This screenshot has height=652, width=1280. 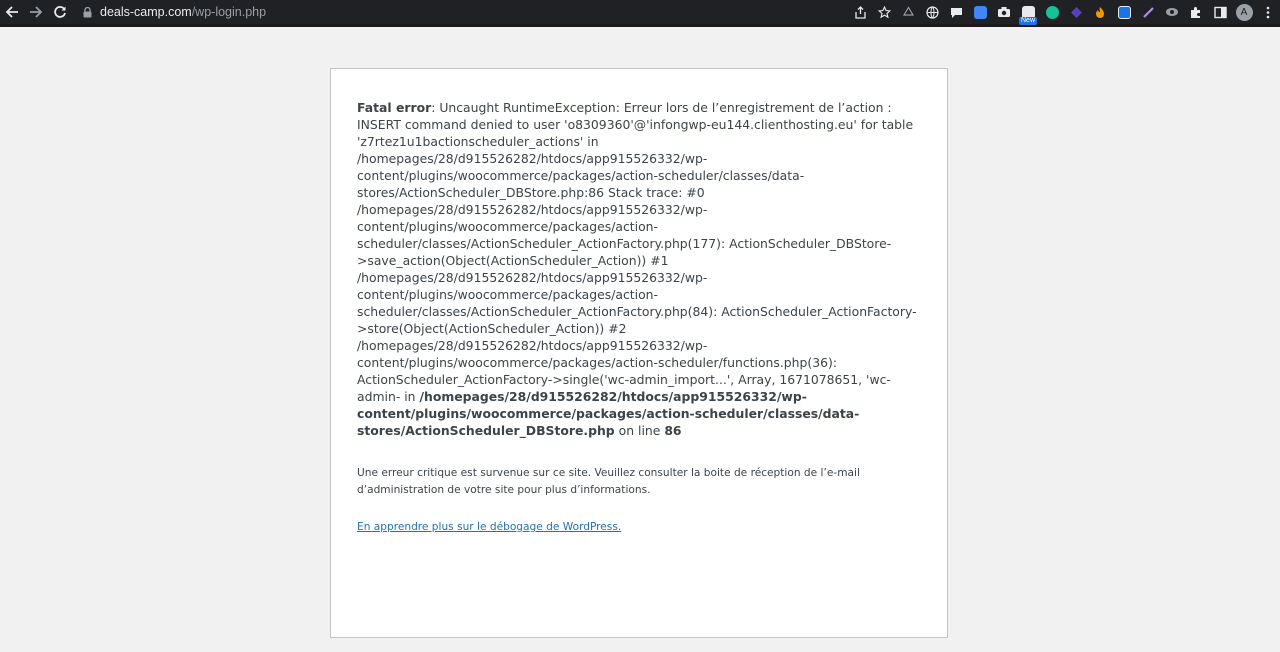 What do you see at coordinates (1268, 12) in the screenshot?
I see `menu-kebab-icon` at bounding box center [1268, 12].